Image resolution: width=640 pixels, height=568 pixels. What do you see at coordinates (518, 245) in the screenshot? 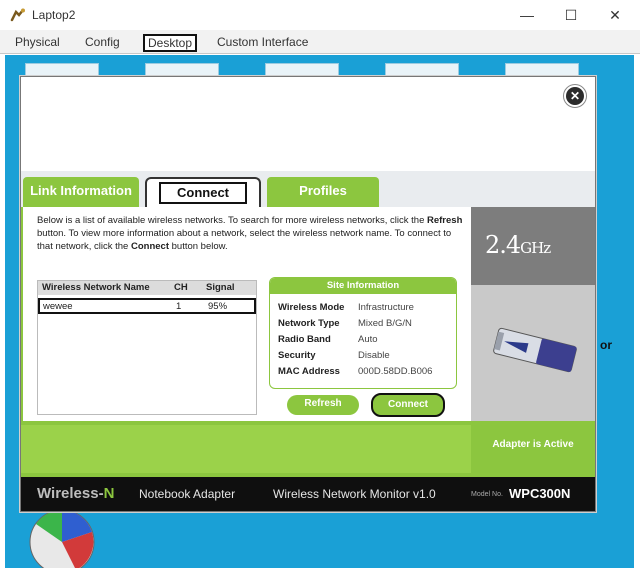
I see `frequency-label: 2.4GHz` at bounding box center [518, 245].